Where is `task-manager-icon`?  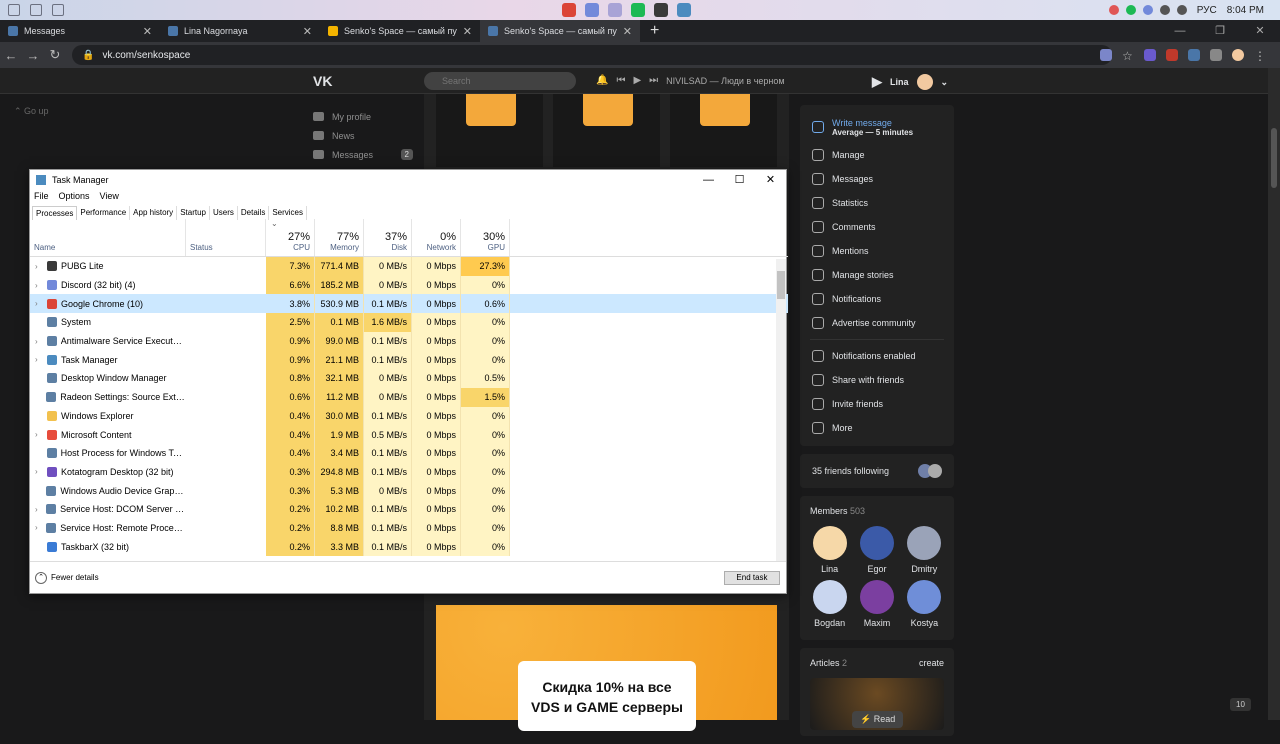
task-manager-icon is located at coordinates (684, 10).